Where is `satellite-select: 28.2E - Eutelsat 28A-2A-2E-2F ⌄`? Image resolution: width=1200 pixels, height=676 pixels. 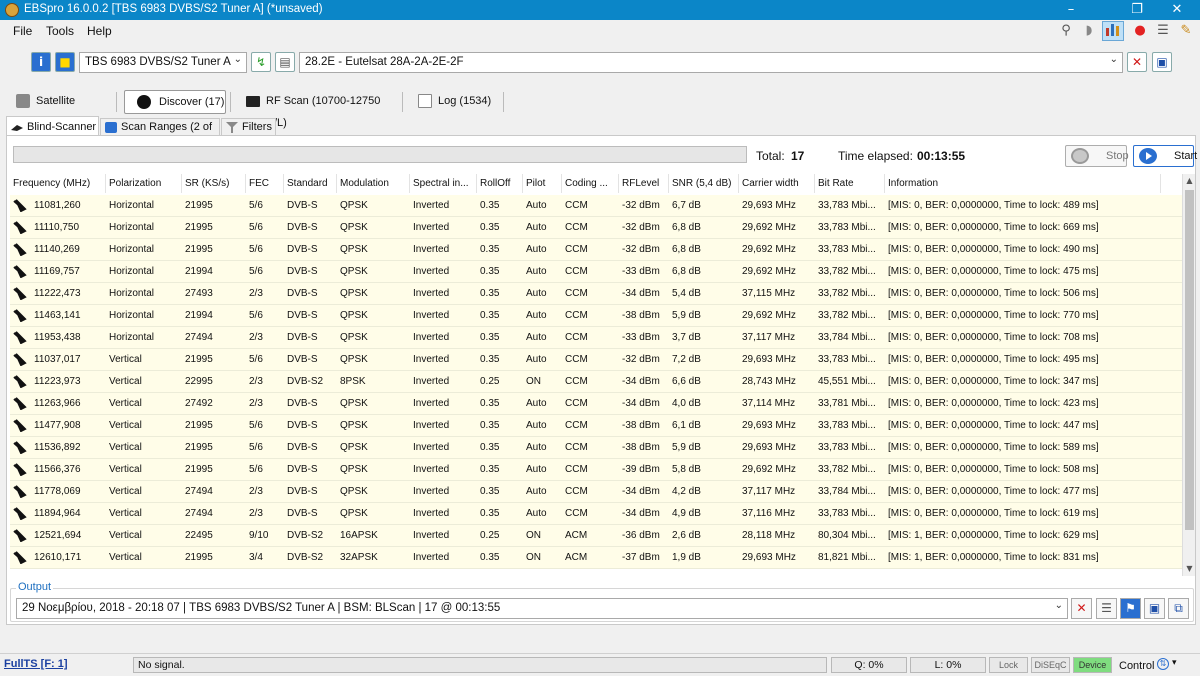
satellite-select: 28.2E - Eutelsat 28A-2A-2E-2F ⌄ is located at coordinates (711, 62).